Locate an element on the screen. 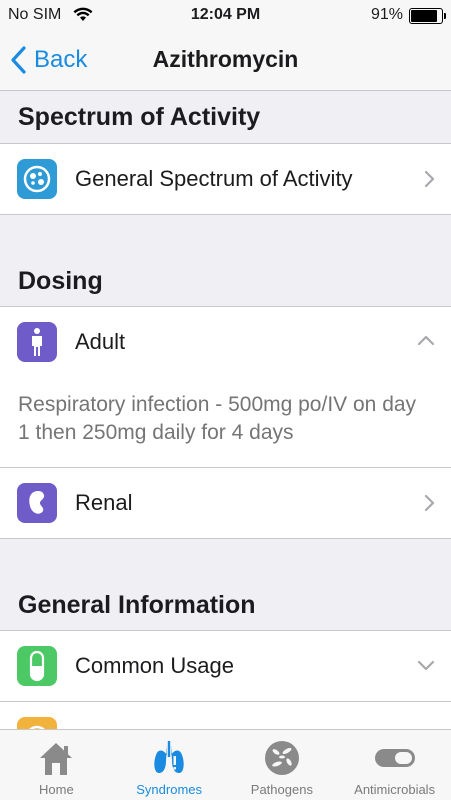 The image size is (451, 800). tab-antimicrobials: Antimicrobials is located at coordinates (394, 765).